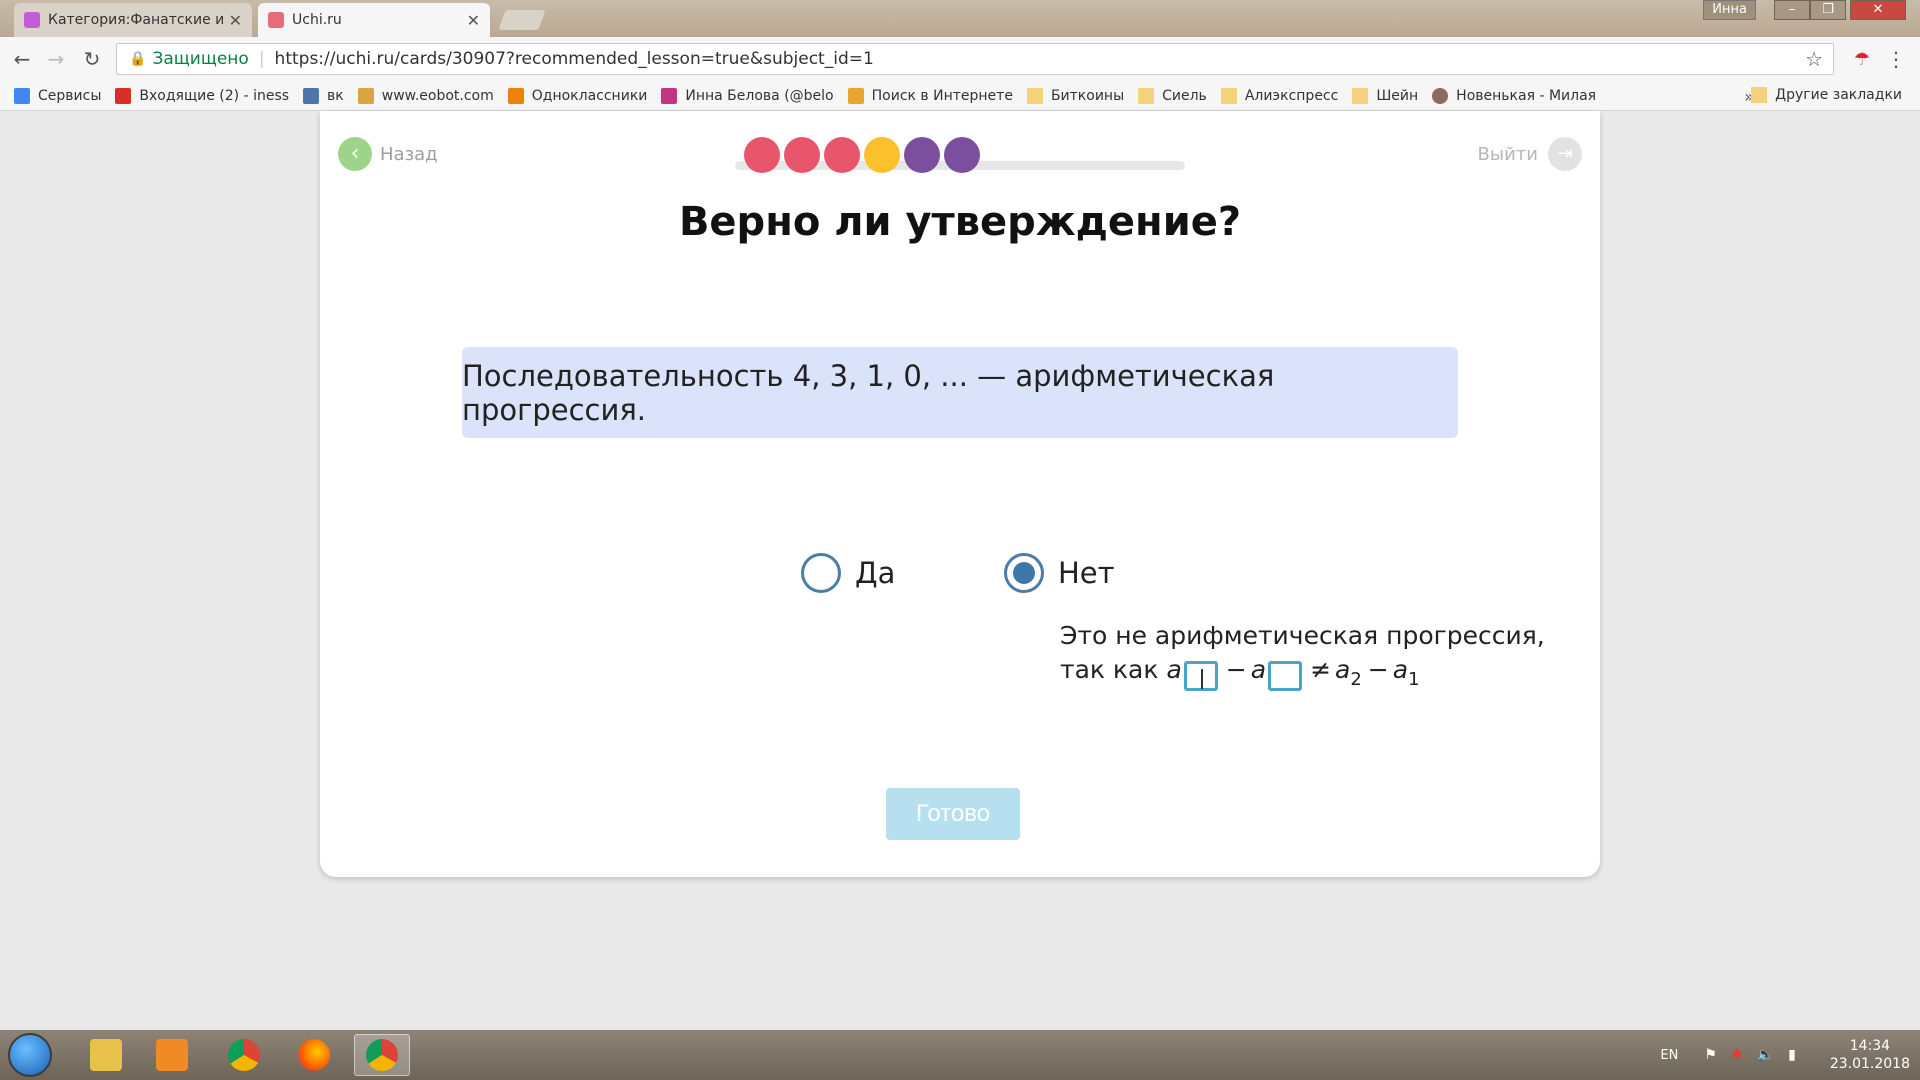 The image size is (1920, 1080). What do you see at coordinates (1302, 635) in the screenshot?
I see `explanation-line: Это не арифметическая прогрессия,` at bounding box center [1302, 635].